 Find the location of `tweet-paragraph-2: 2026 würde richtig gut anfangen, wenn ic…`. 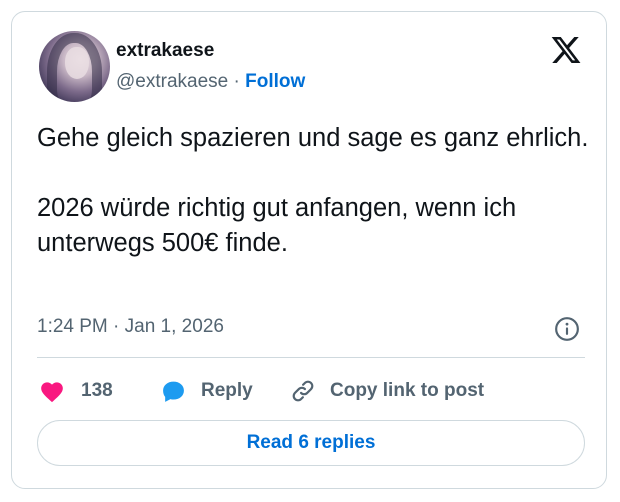

tweet-paragraph-2: 2026 würde richtig gut anfangen, wenn ic… is located at coordinates (277, 225).